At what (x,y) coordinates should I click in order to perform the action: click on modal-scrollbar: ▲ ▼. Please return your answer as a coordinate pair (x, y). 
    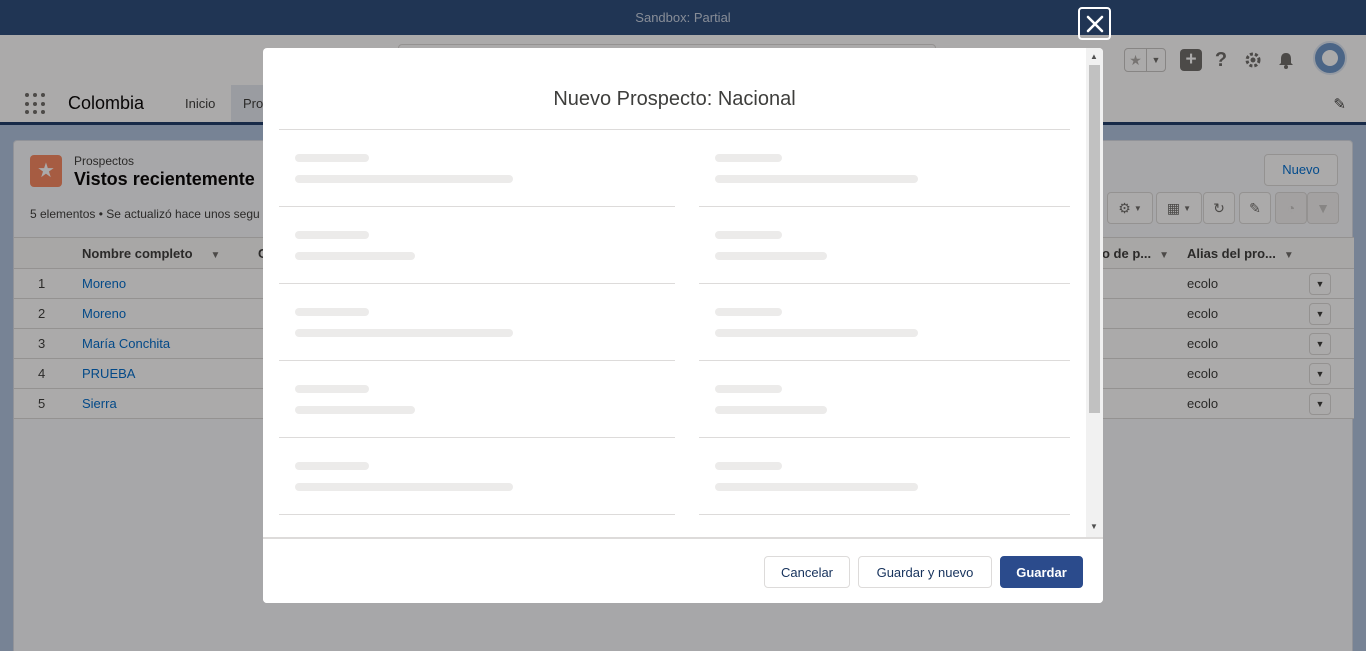
    Looking at the image, I should click on (1094, 292).